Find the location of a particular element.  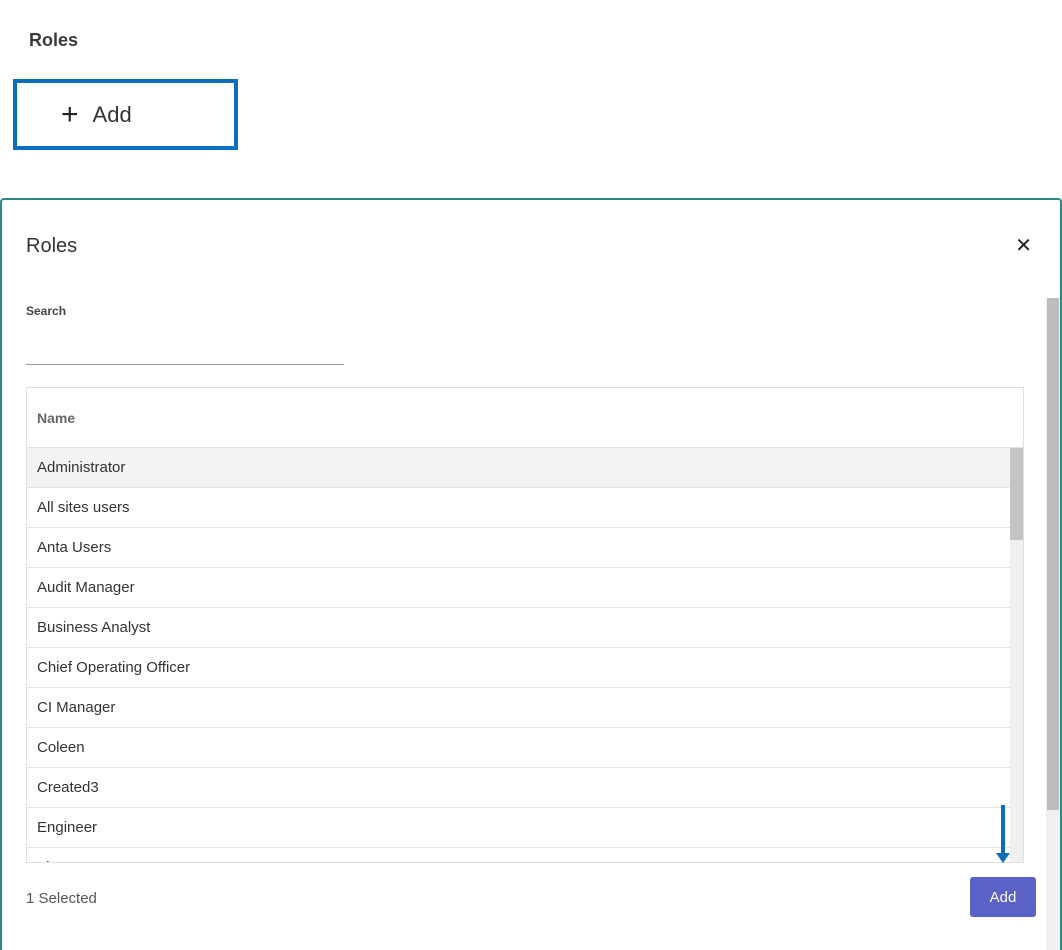

table-row: Chief Operating Officer is located at coordinates (518, 668).